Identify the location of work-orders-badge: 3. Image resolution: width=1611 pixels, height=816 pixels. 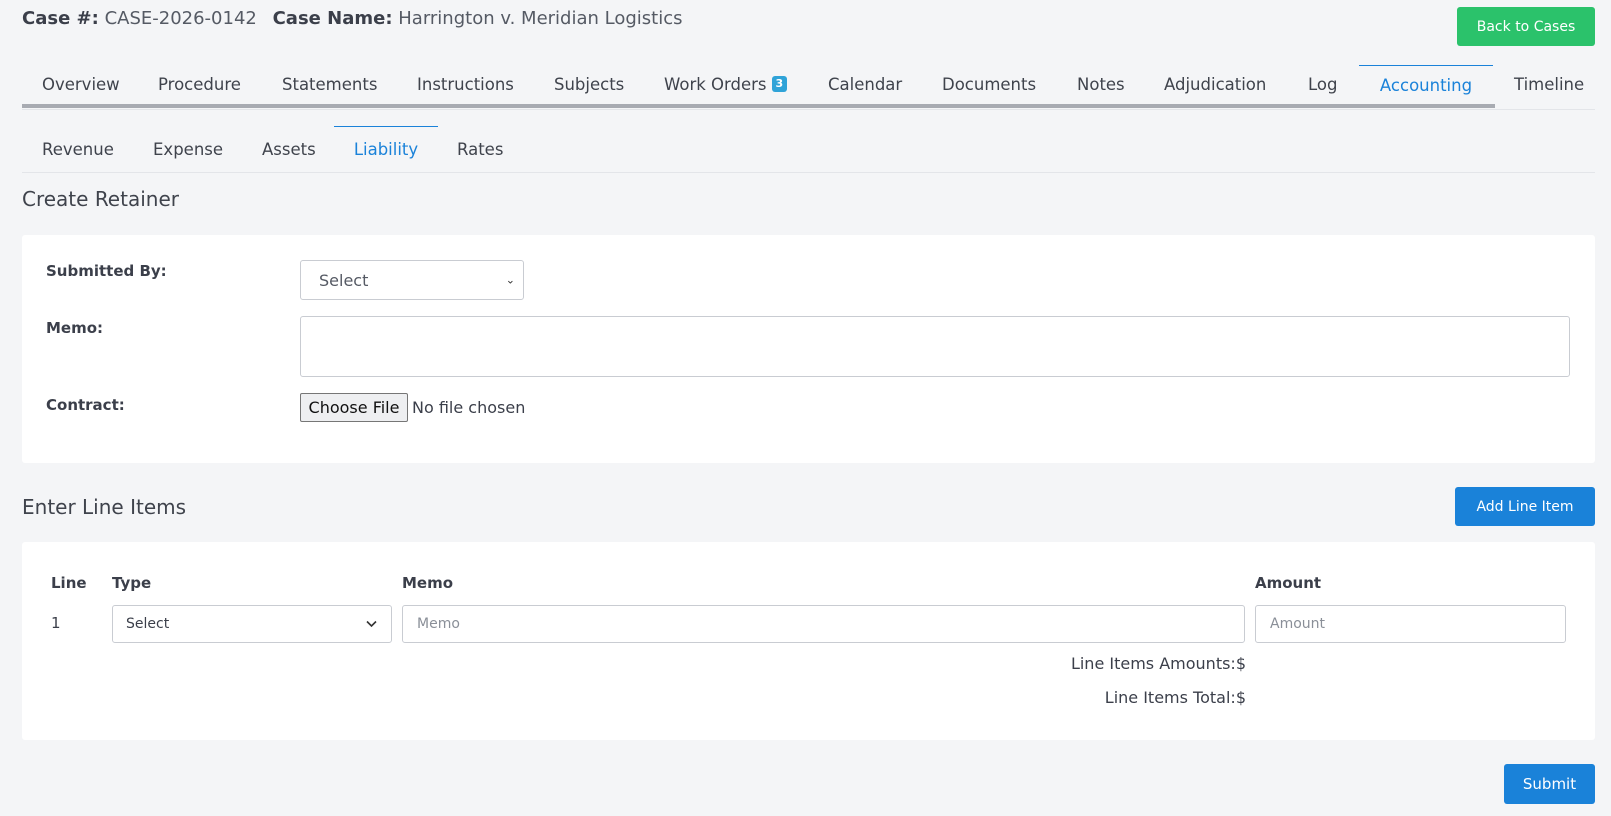
(779, 84).